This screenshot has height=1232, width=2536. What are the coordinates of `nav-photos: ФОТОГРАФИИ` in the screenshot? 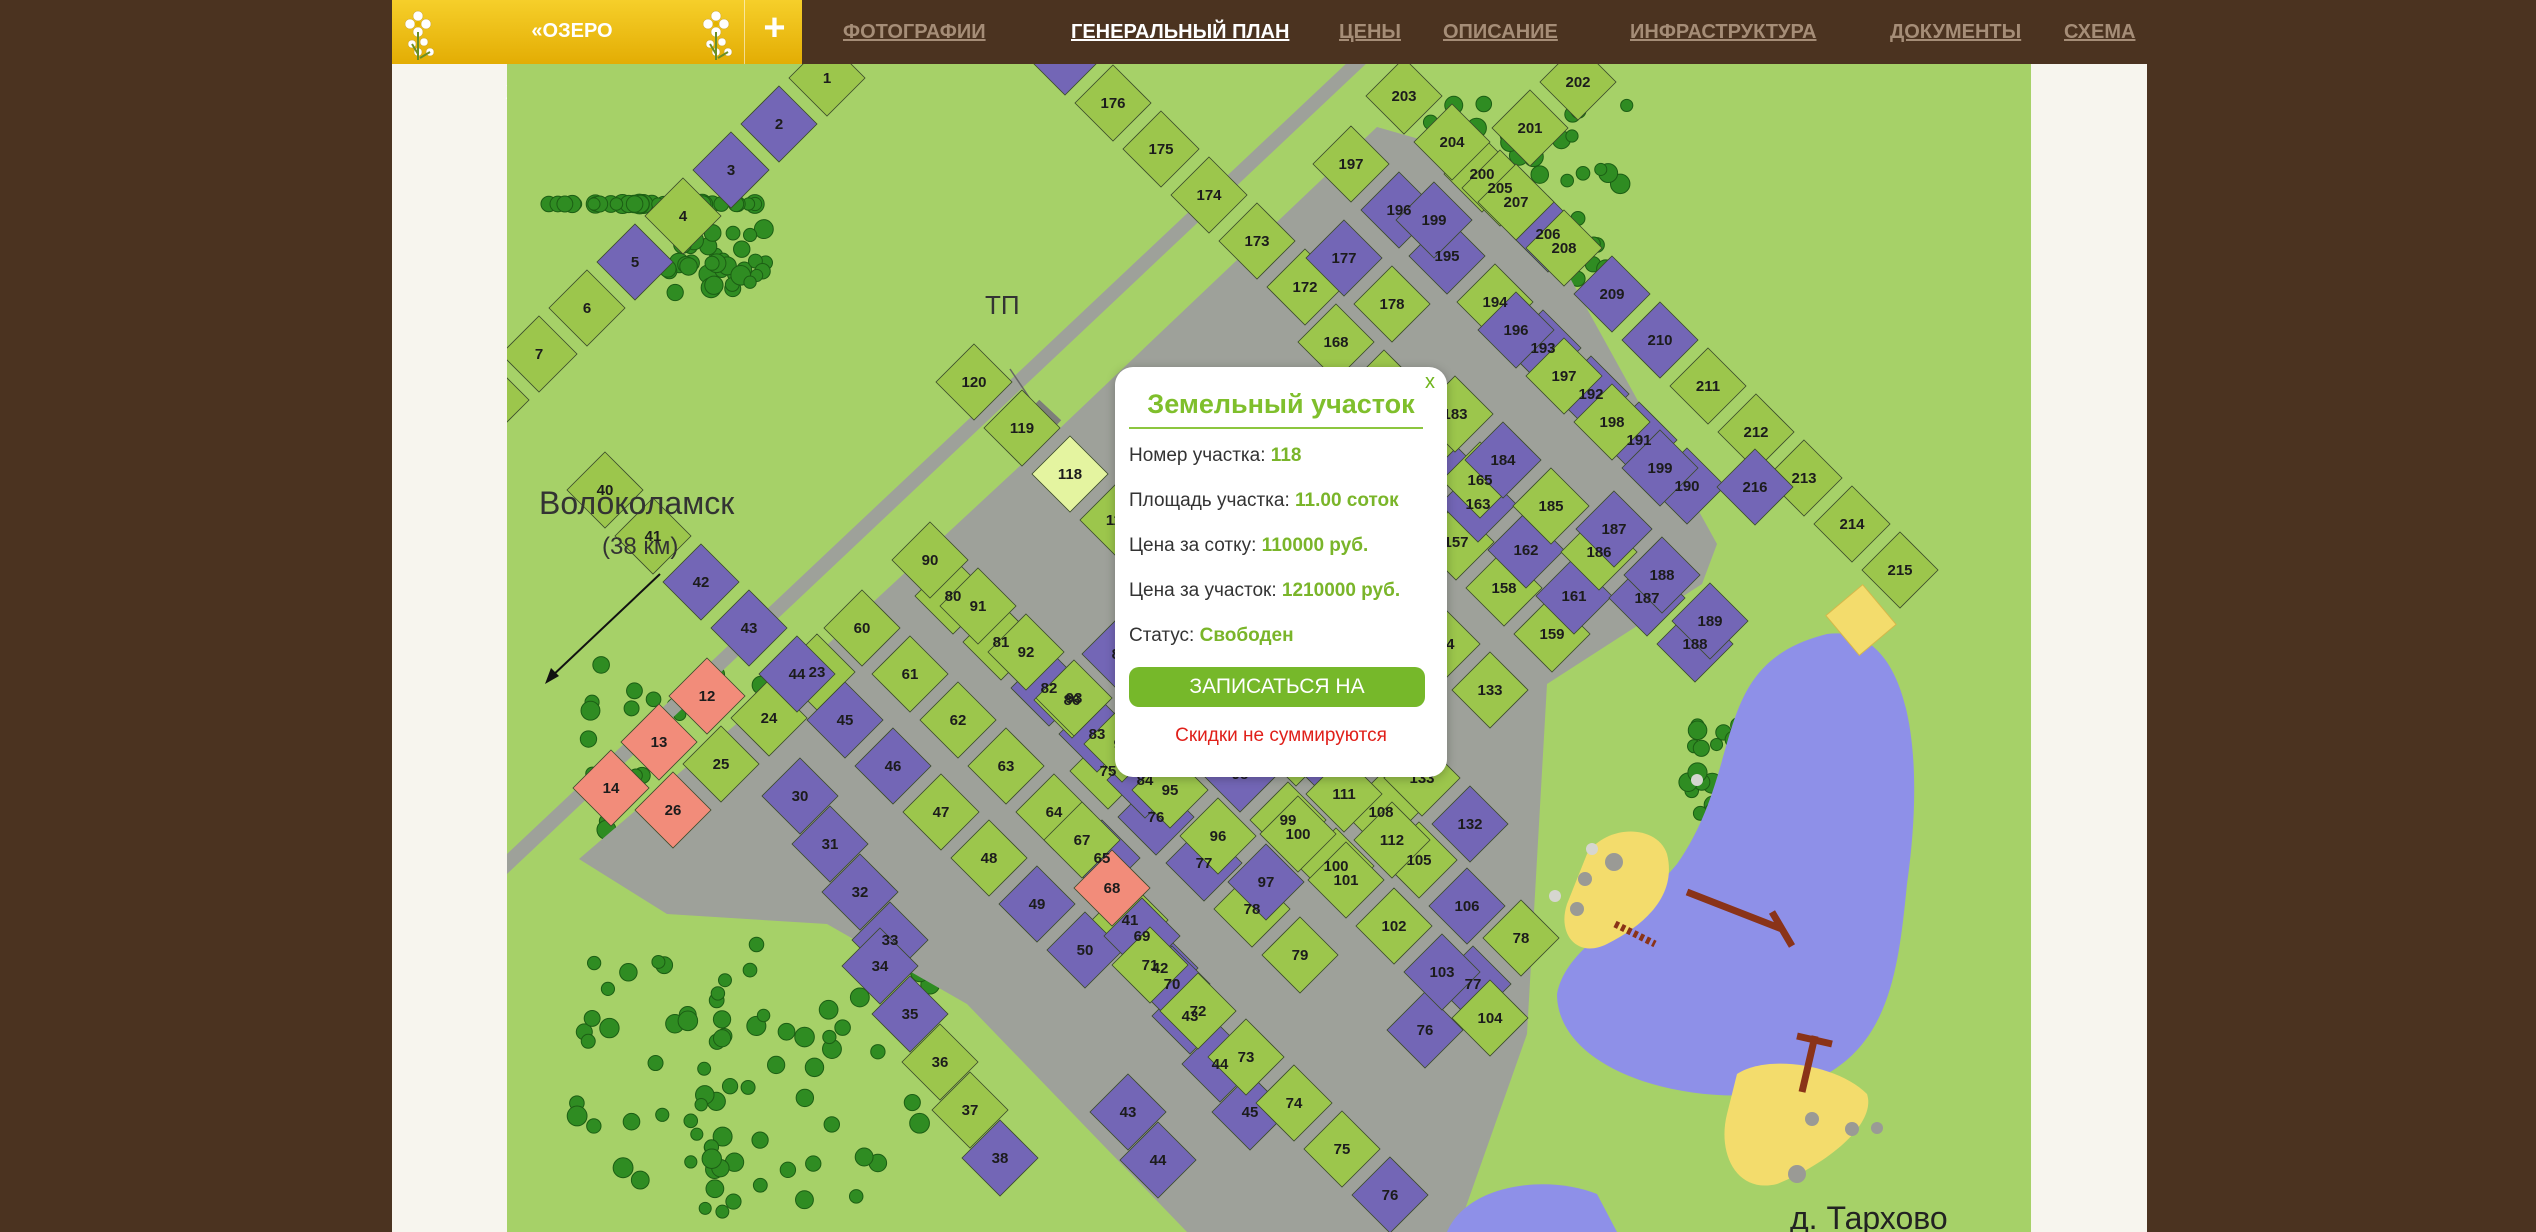 It's located at (914, 32).